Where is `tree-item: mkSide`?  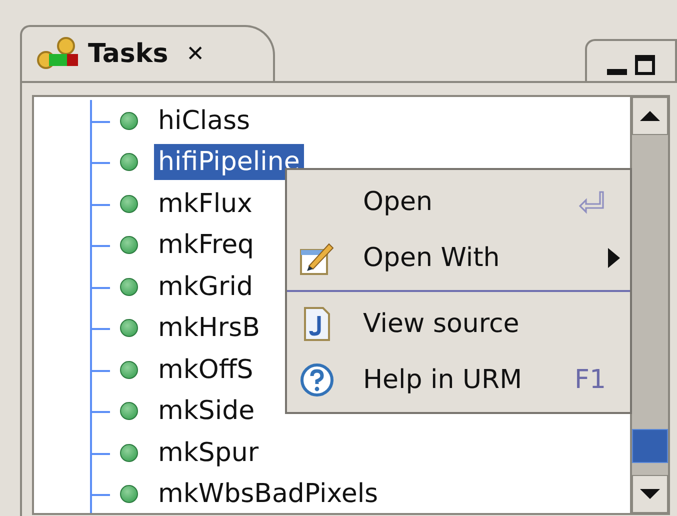
tree-item: mkSide is located at coordinates (206, 411).